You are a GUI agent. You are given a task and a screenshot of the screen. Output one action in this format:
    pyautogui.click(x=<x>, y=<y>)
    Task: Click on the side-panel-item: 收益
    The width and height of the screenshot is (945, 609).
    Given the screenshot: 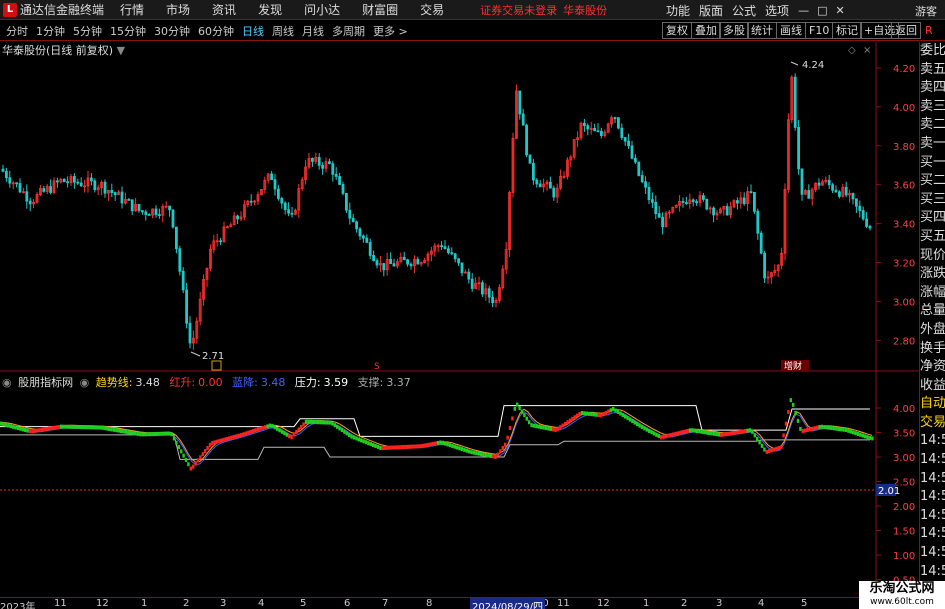 What is the action you would take?
    pyautogui.click(x=932, y=386)
    